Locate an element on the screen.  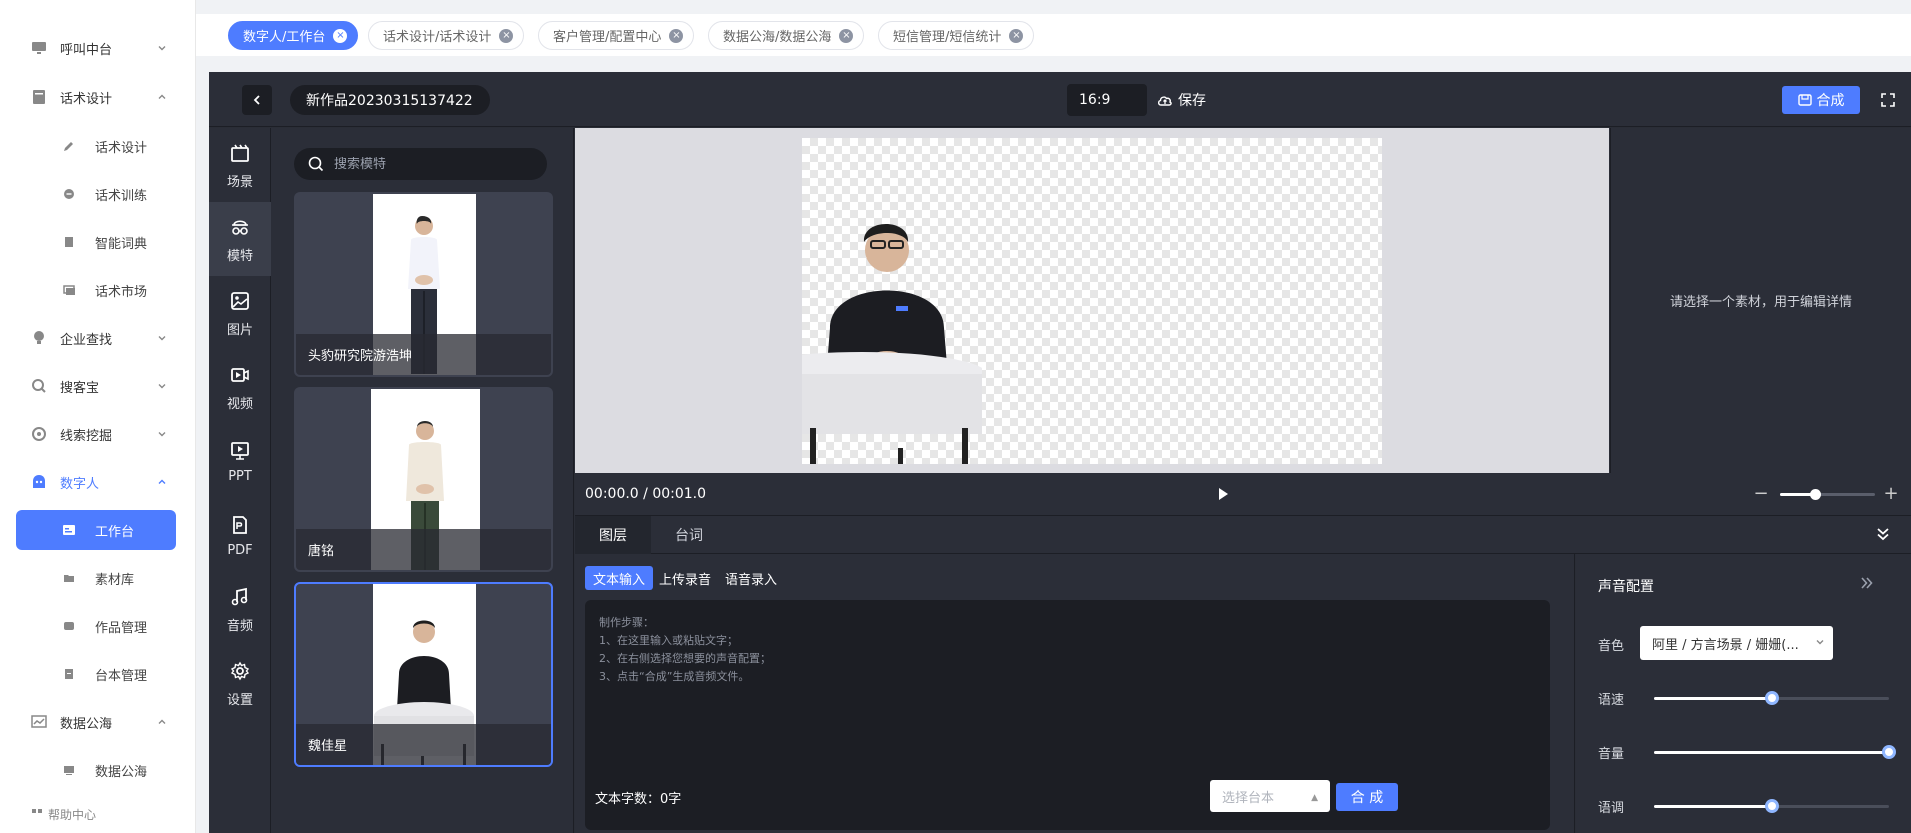
synthesize-button: 合成 is located at coordinates (1821, 100).